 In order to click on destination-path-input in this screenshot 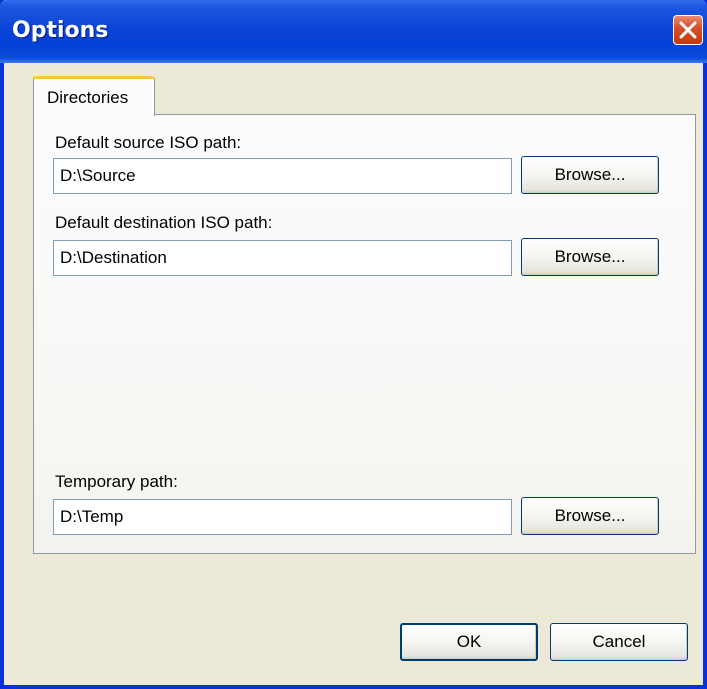, I will do `click(282, 258)`.